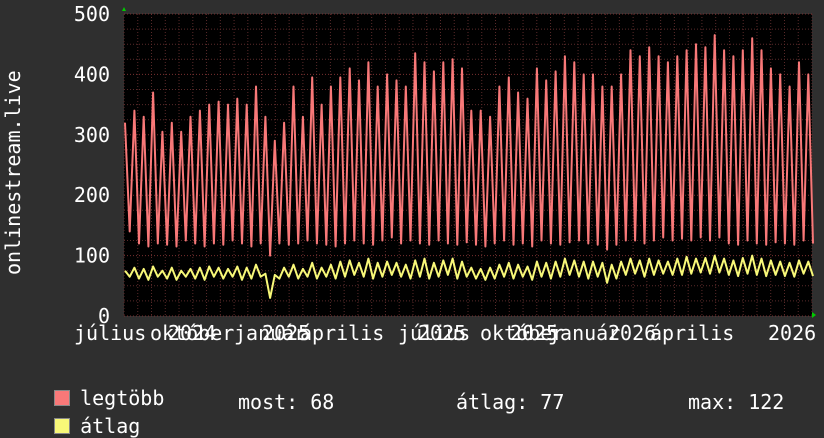  I want to click on x-tick-label: 2025, so click(442, 333).